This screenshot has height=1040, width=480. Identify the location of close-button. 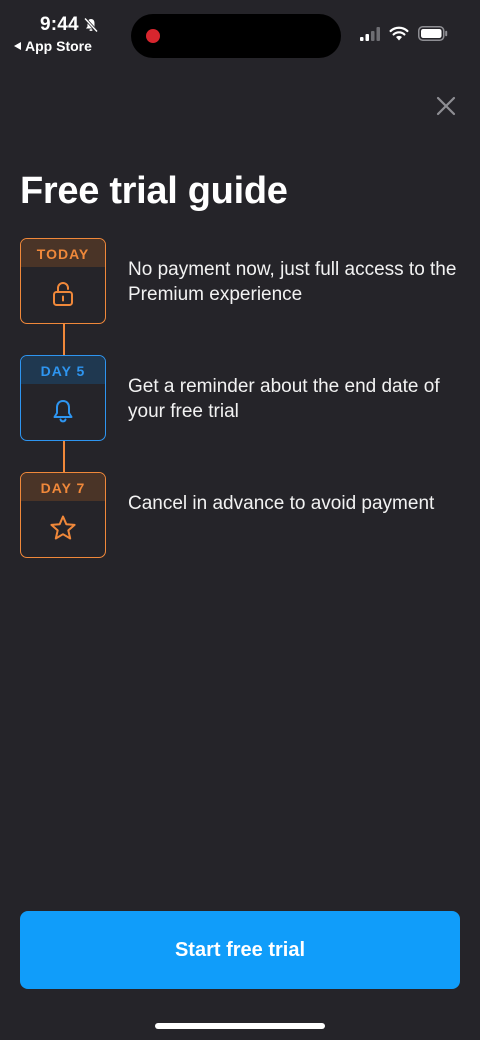
(446, 106).